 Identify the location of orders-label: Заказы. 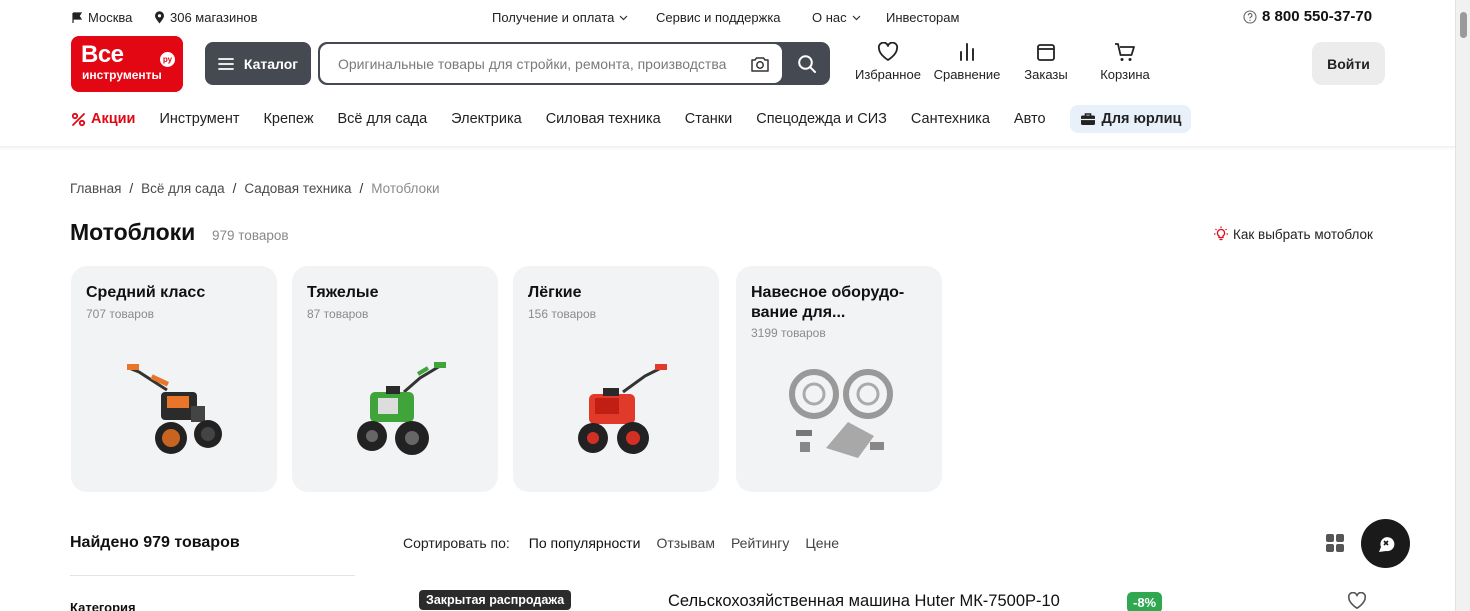
(1046, 74).